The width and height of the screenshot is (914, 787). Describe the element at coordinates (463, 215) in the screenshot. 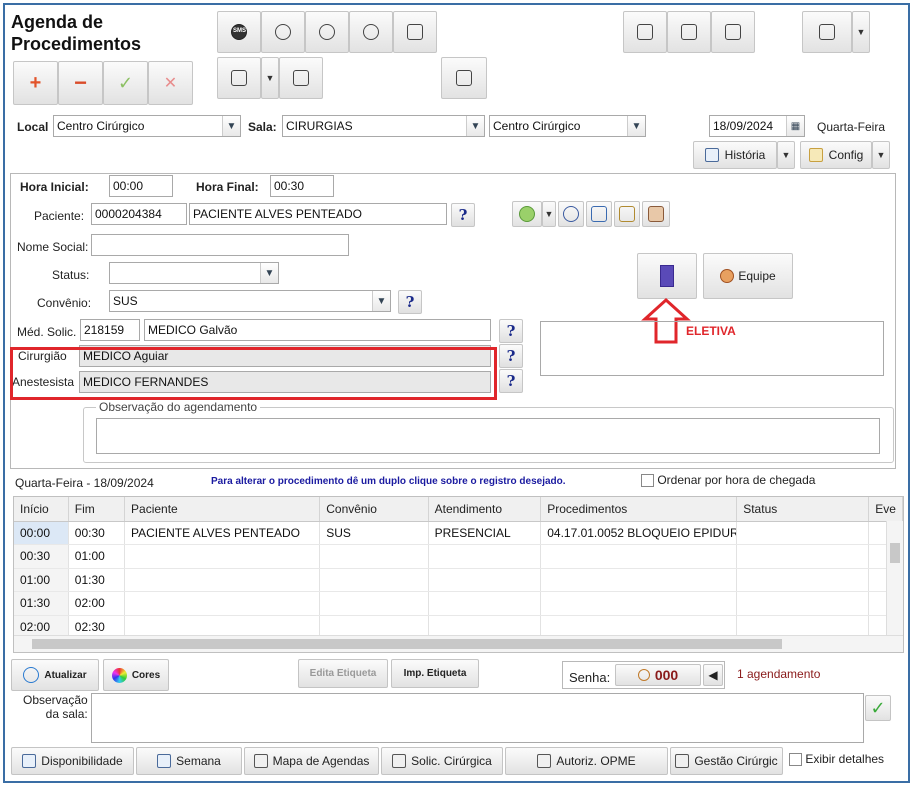

I see `paciente-help-button: ?` at that location.